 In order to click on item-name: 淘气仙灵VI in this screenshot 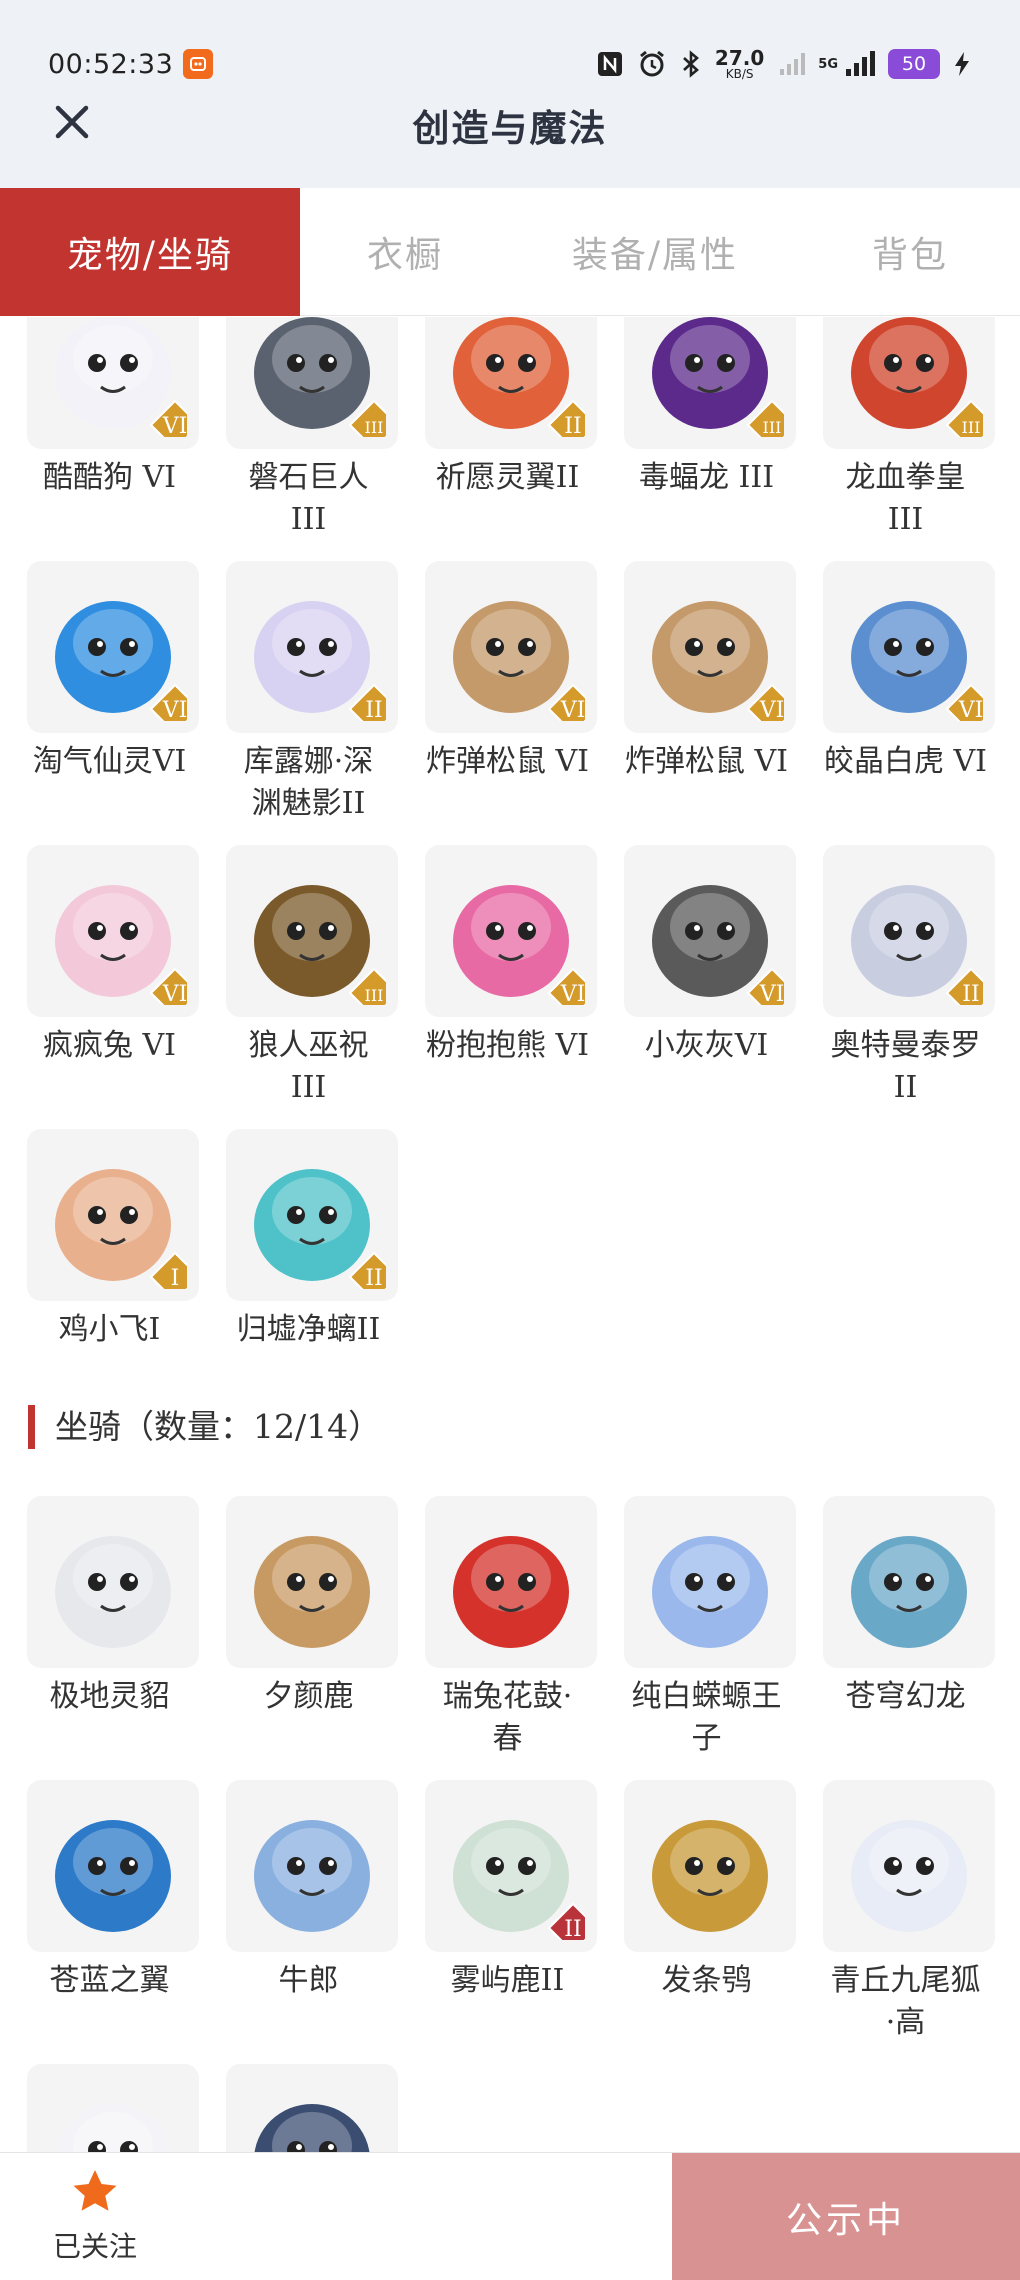, I will do `click(109, 761)`.